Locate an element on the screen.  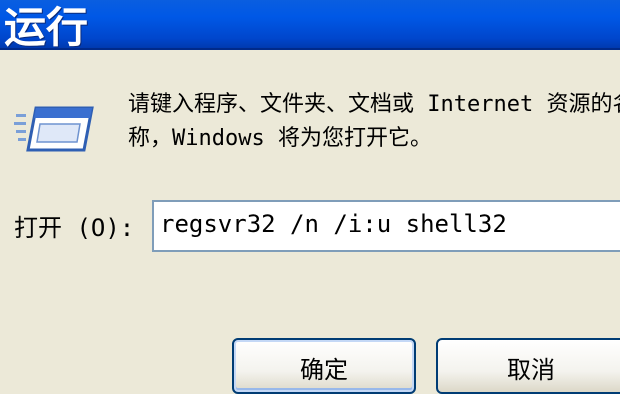
window-title: 运行 is located at coordinates (46, 27).